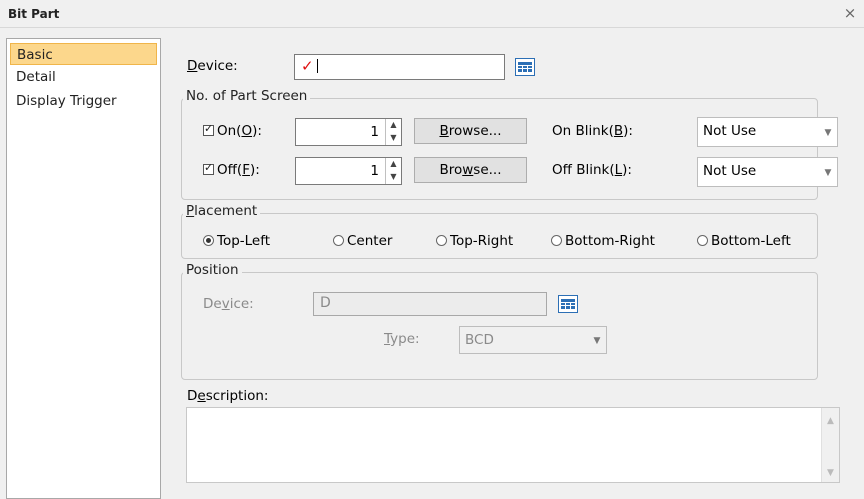  Describe the element at coordinates (317, 66) in the screenshot. I see `text-caret` at that location.